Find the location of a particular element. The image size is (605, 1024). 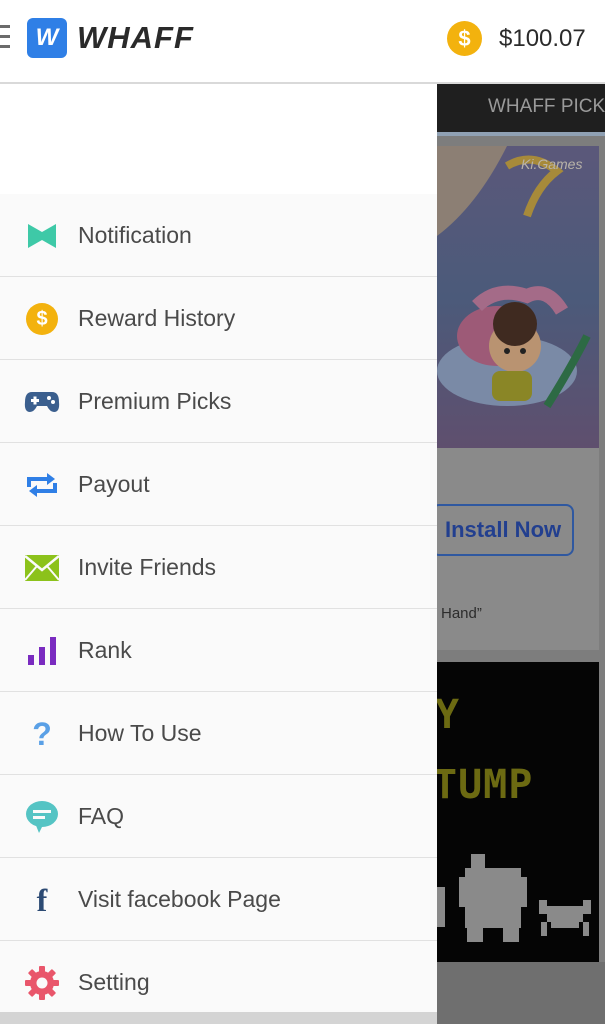

app-description: Hand” is located at coordinates (461, 613).